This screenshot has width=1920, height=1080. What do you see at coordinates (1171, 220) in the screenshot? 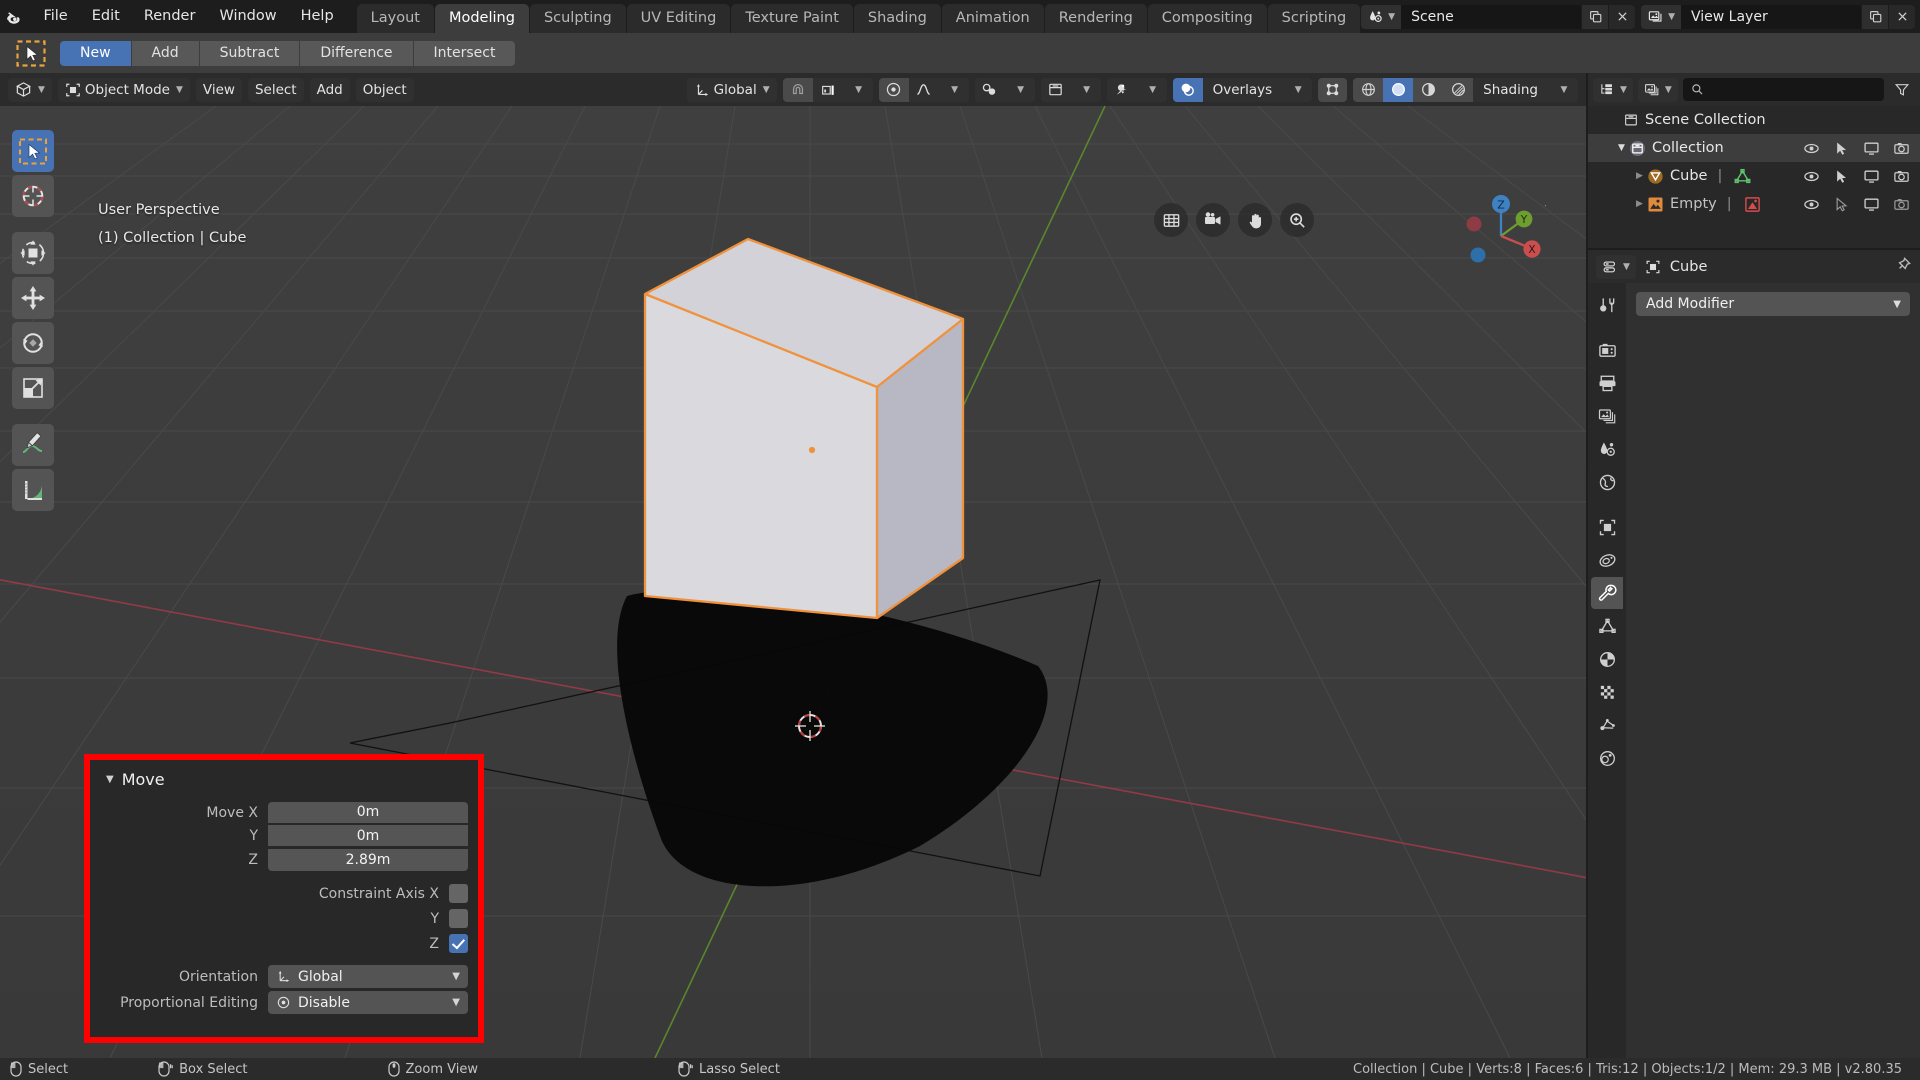
I see `toggle-orthographic-icon` at bounding box center [1171, 220].